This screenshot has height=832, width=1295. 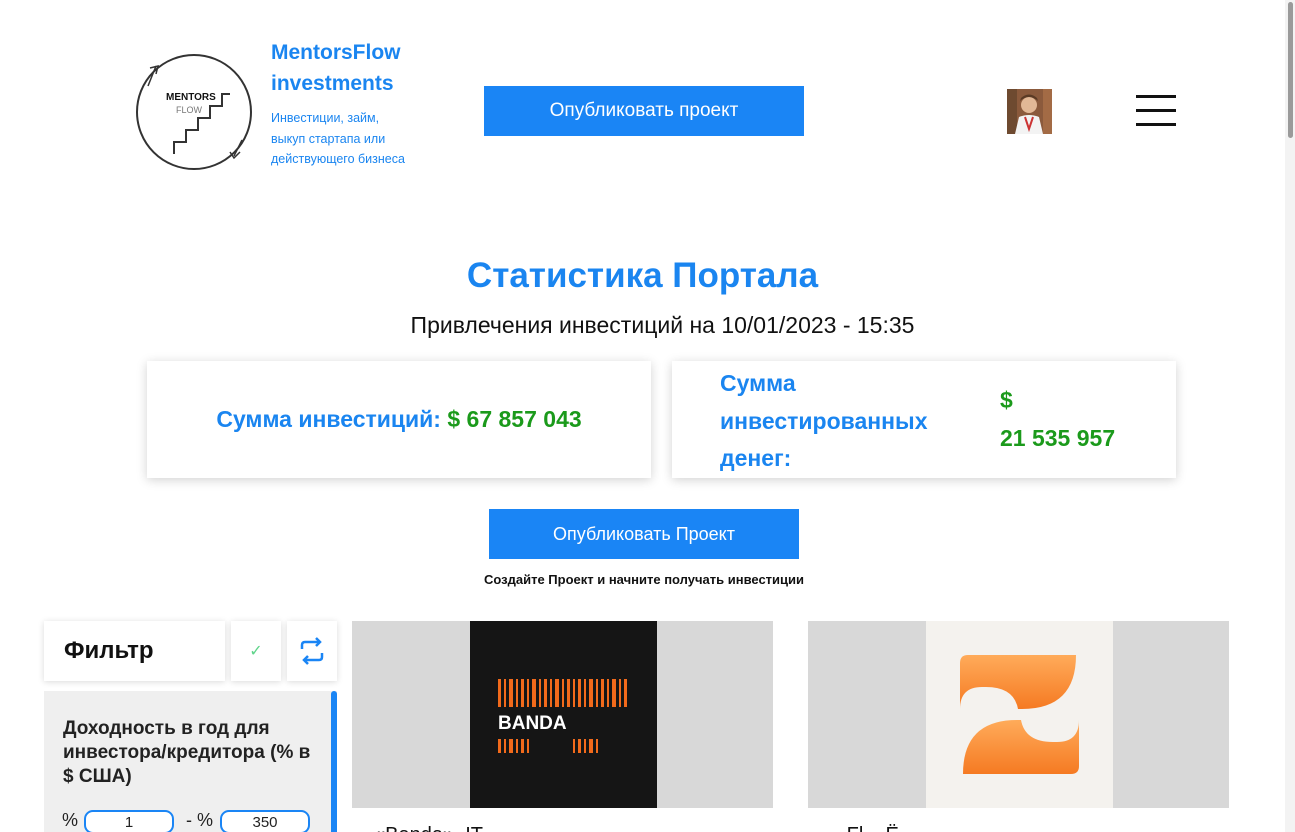 What do you see at coordinates (70, 820) in the screenshot?
I see `percent-sign: %` at bounding box center [70, 820].